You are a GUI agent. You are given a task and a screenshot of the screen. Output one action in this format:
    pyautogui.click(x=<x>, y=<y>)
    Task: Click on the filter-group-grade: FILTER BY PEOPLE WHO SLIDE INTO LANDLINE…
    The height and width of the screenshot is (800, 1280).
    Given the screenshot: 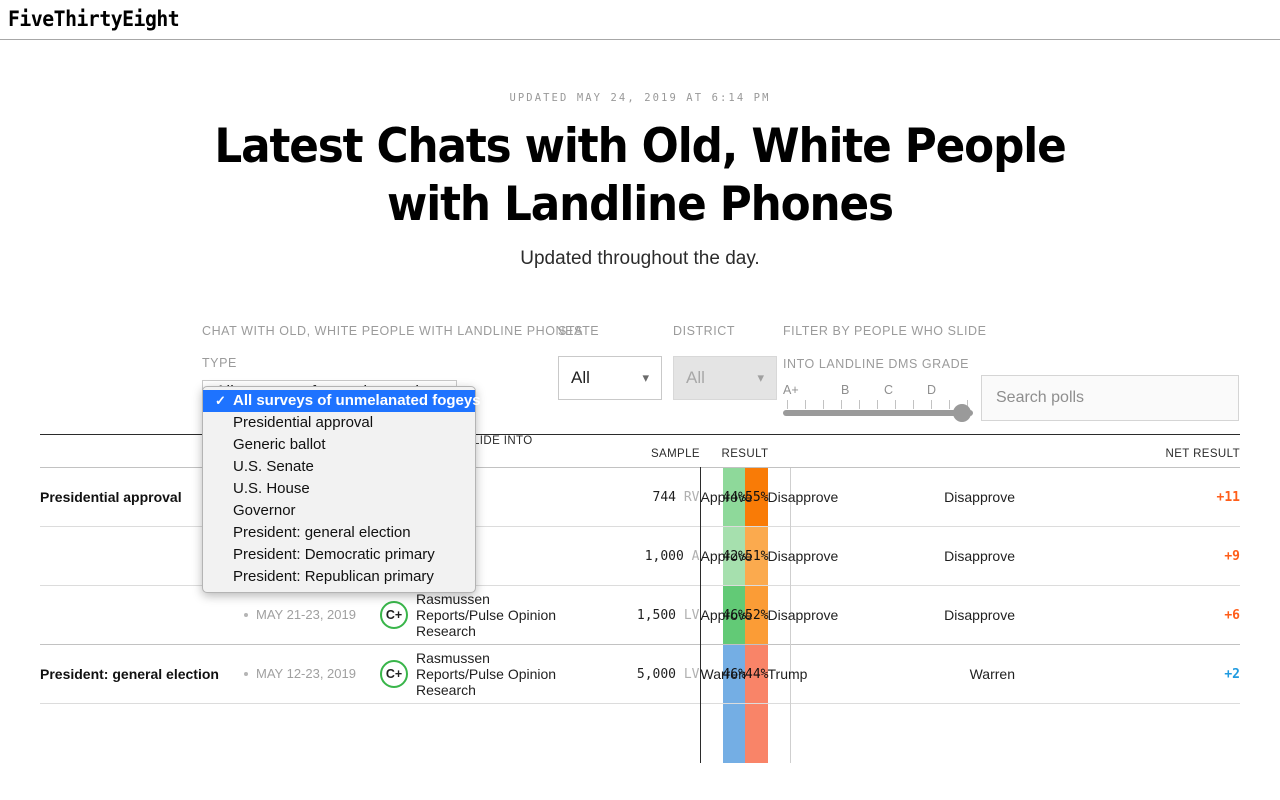 What is the action you would take?
    pyautogui.click(x=885, y=373)
    